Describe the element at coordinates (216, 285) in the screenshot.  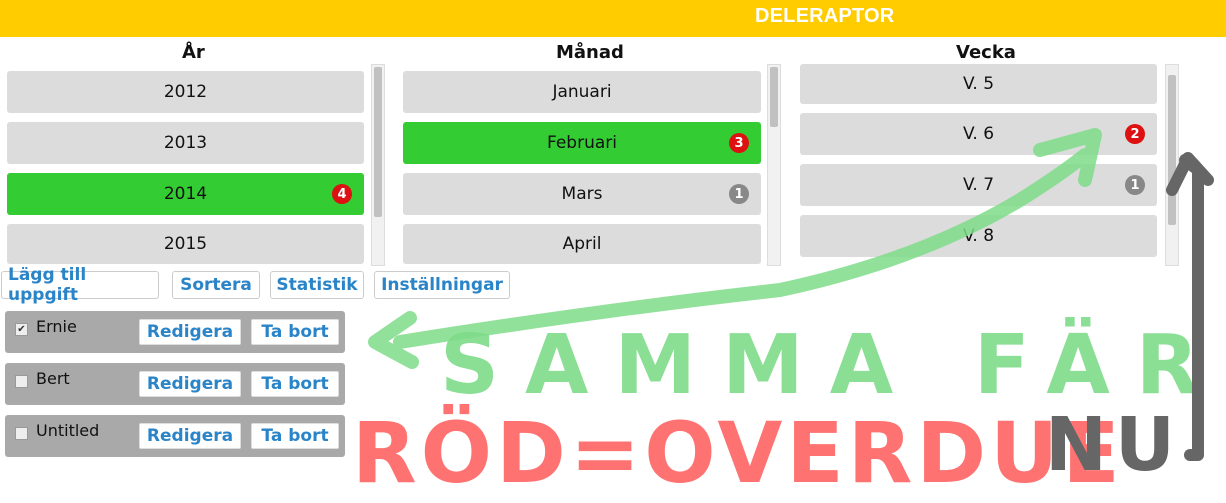
I see `sort-button: Sortera` at that location.